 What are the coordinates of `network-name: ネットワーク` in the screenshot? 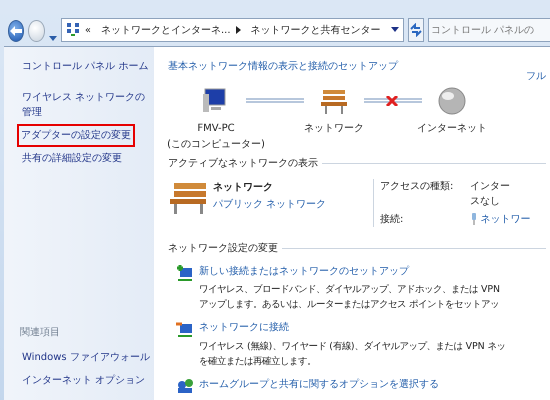 It's located at (243, 187).